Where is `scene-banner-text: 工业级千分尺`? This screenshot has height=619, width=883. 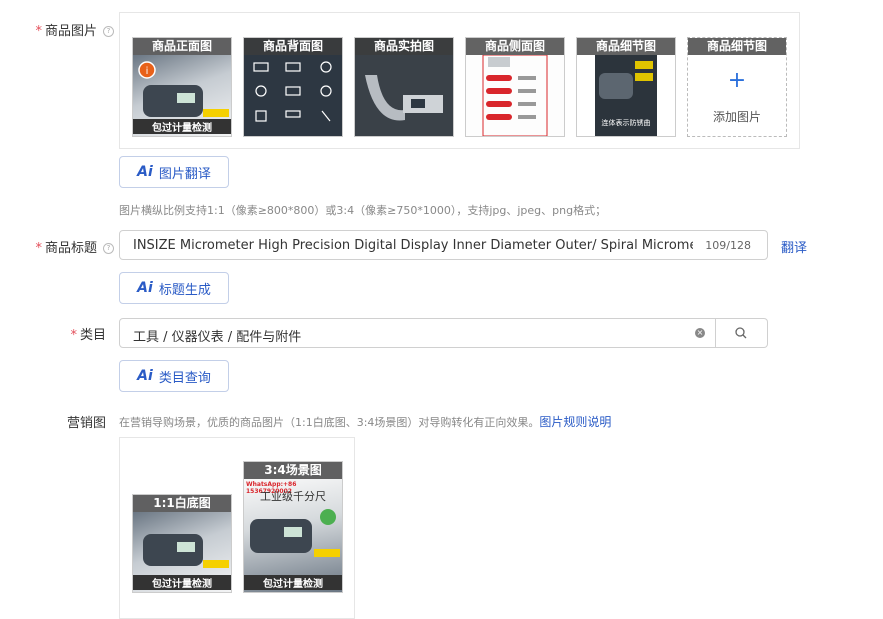
scene-banner-text: 工业级千分尺 is located at coordinates (293, 496).